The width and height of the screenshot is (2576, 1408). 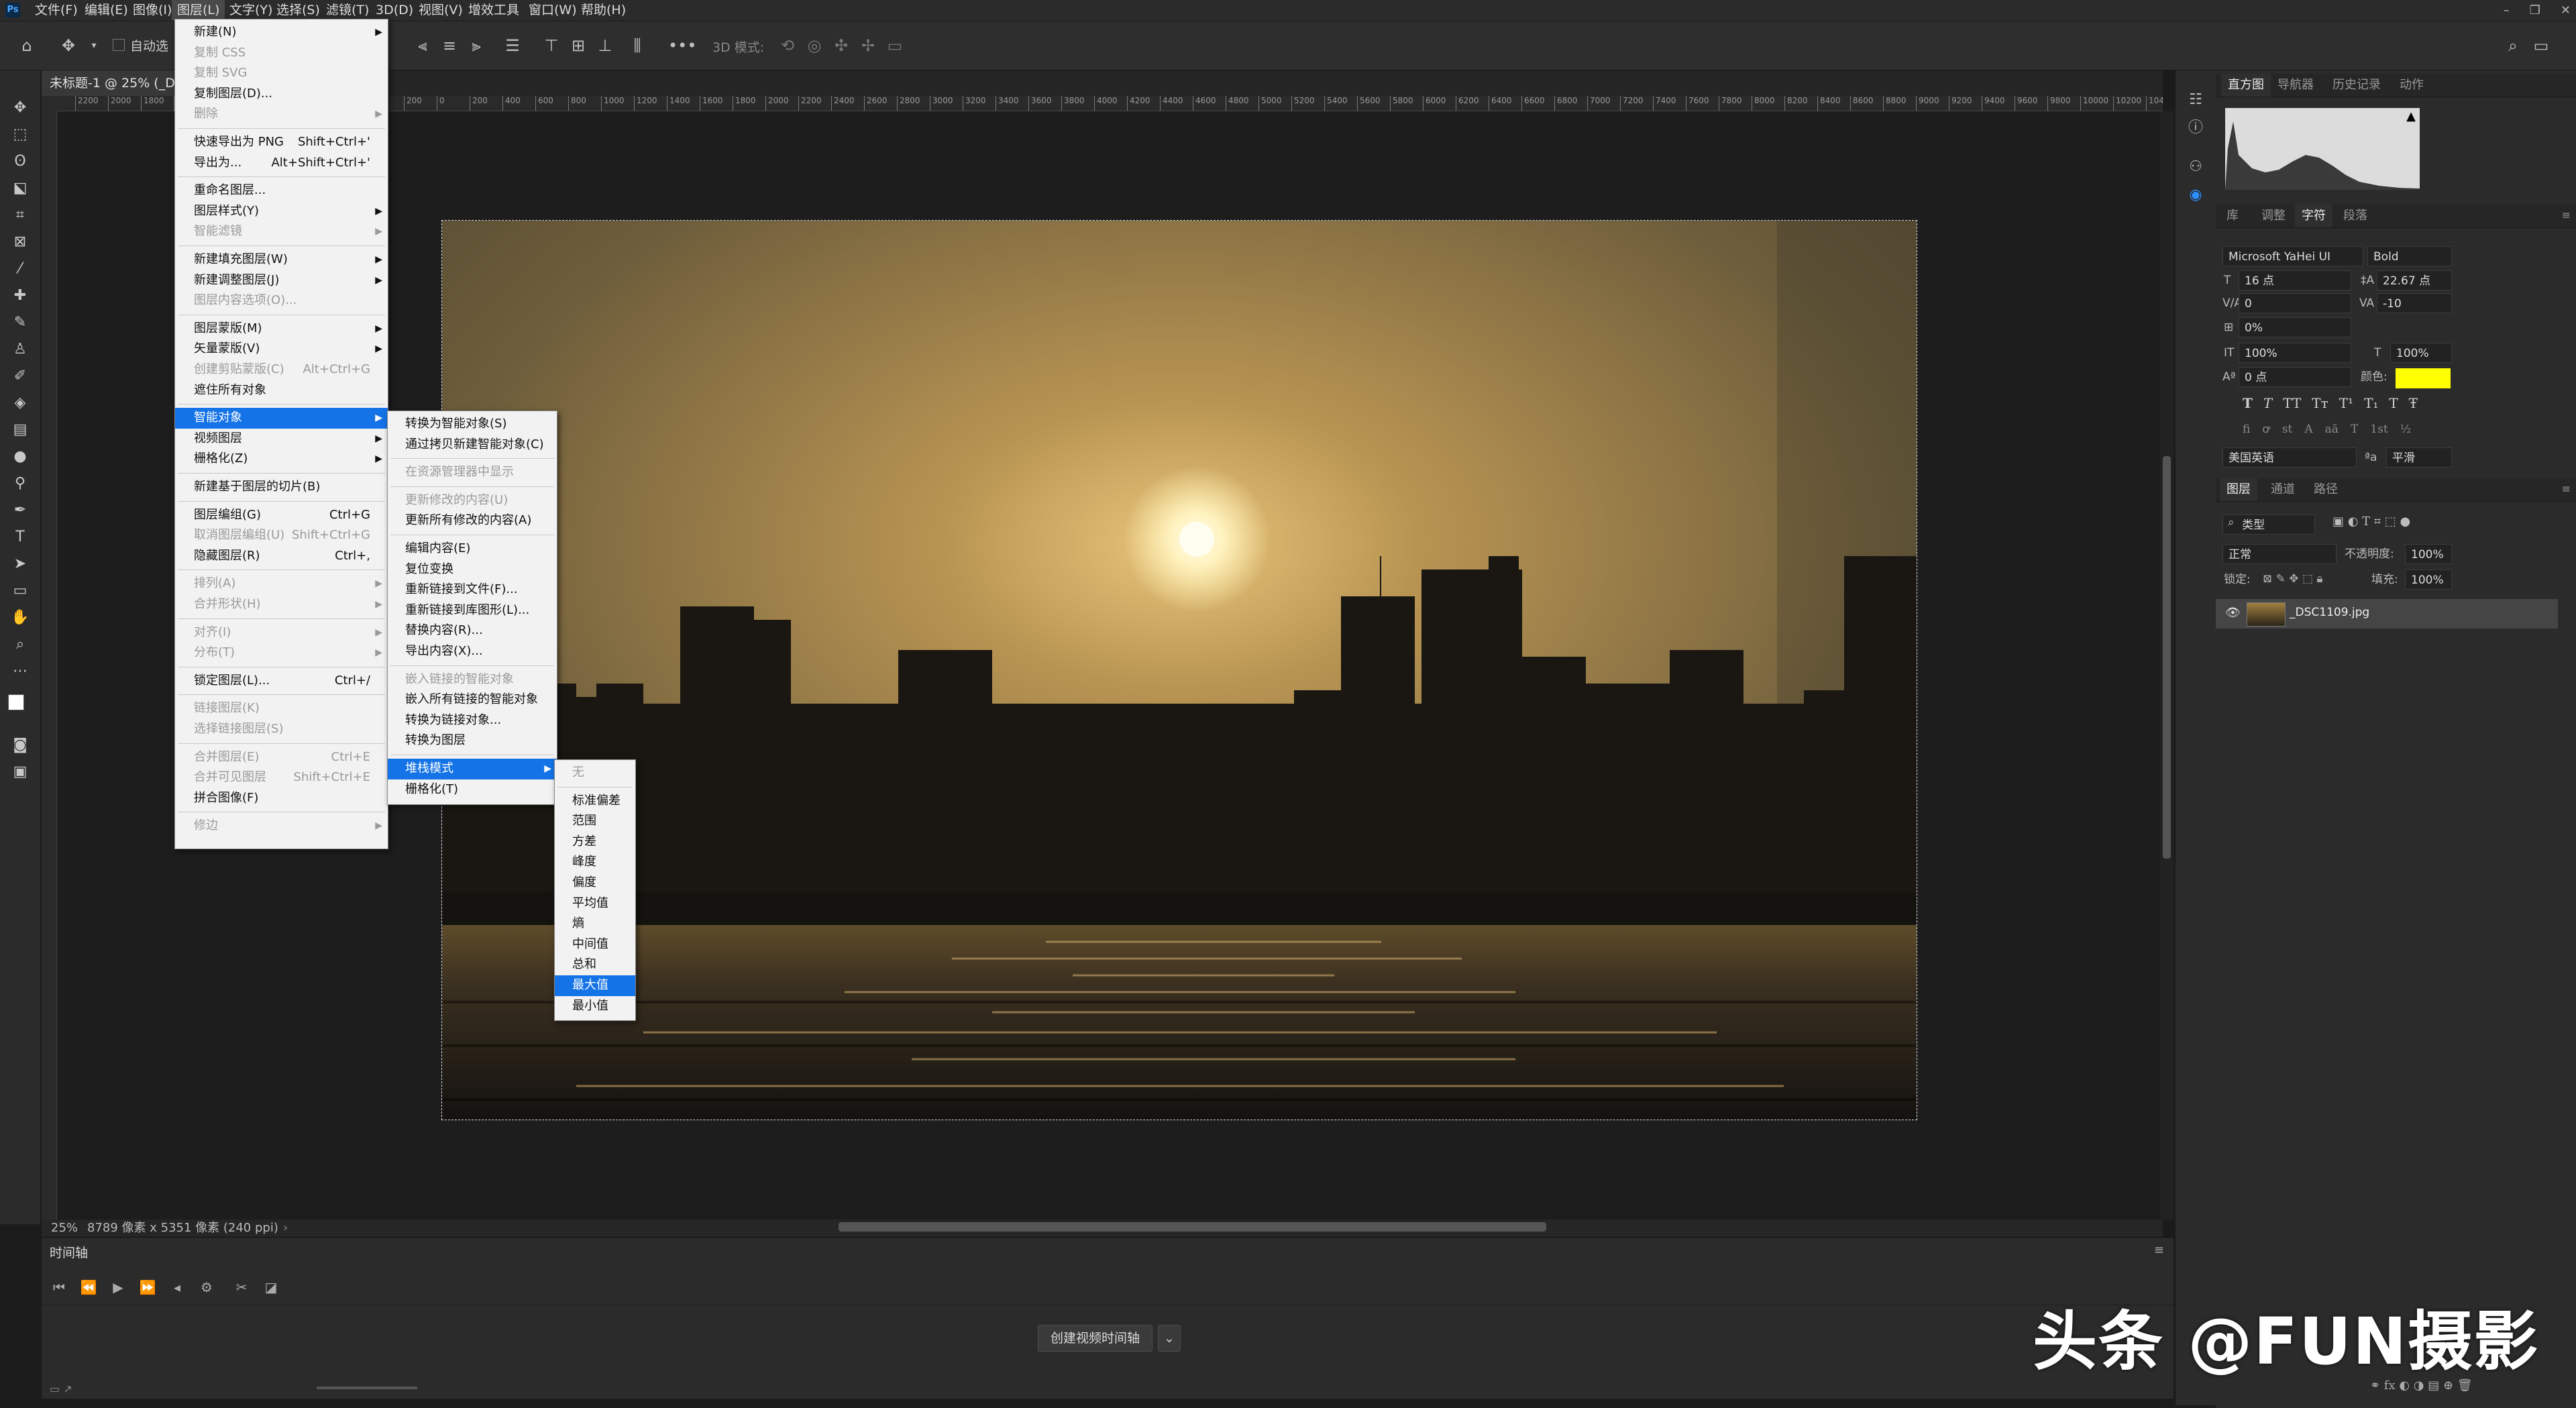 I want to click on menu-item: 新建填充图层(W) ▶, so click(x=281, y=260).